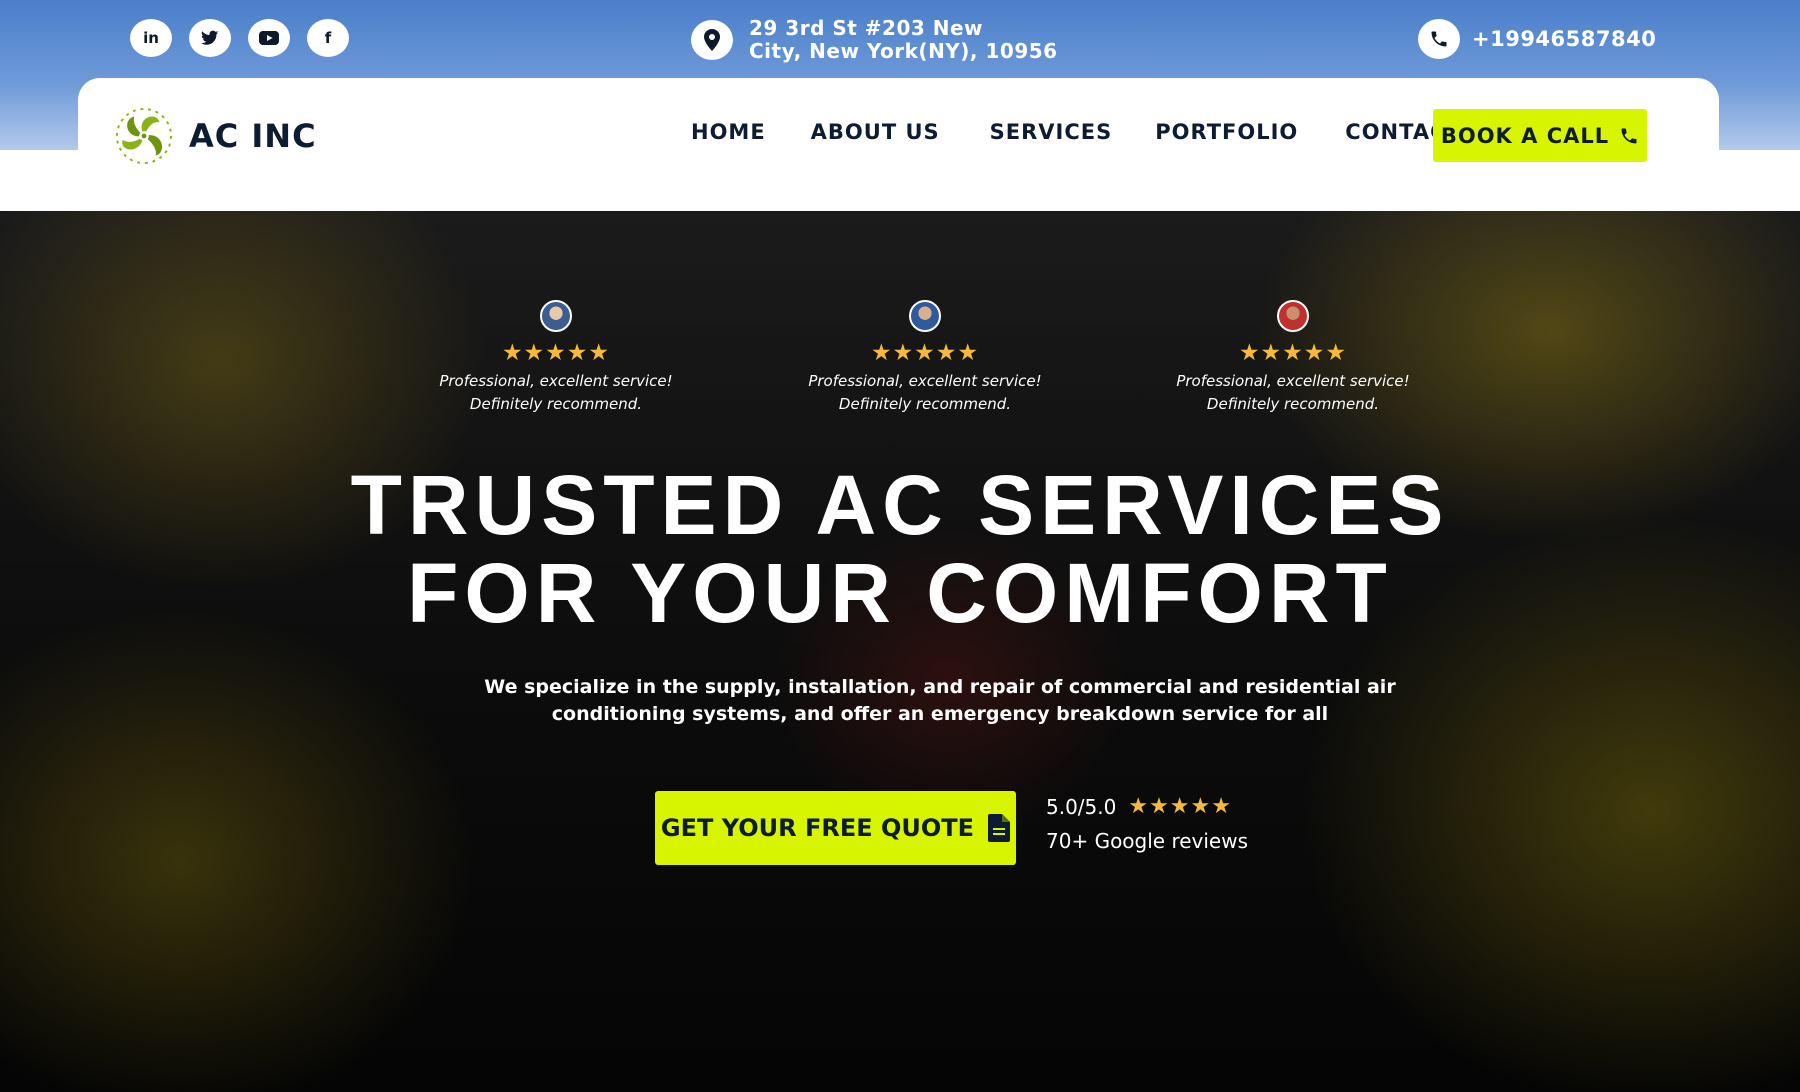  Describe the element at coordinates (999, 828) in the screenshot. I see `document-icon` at that location.